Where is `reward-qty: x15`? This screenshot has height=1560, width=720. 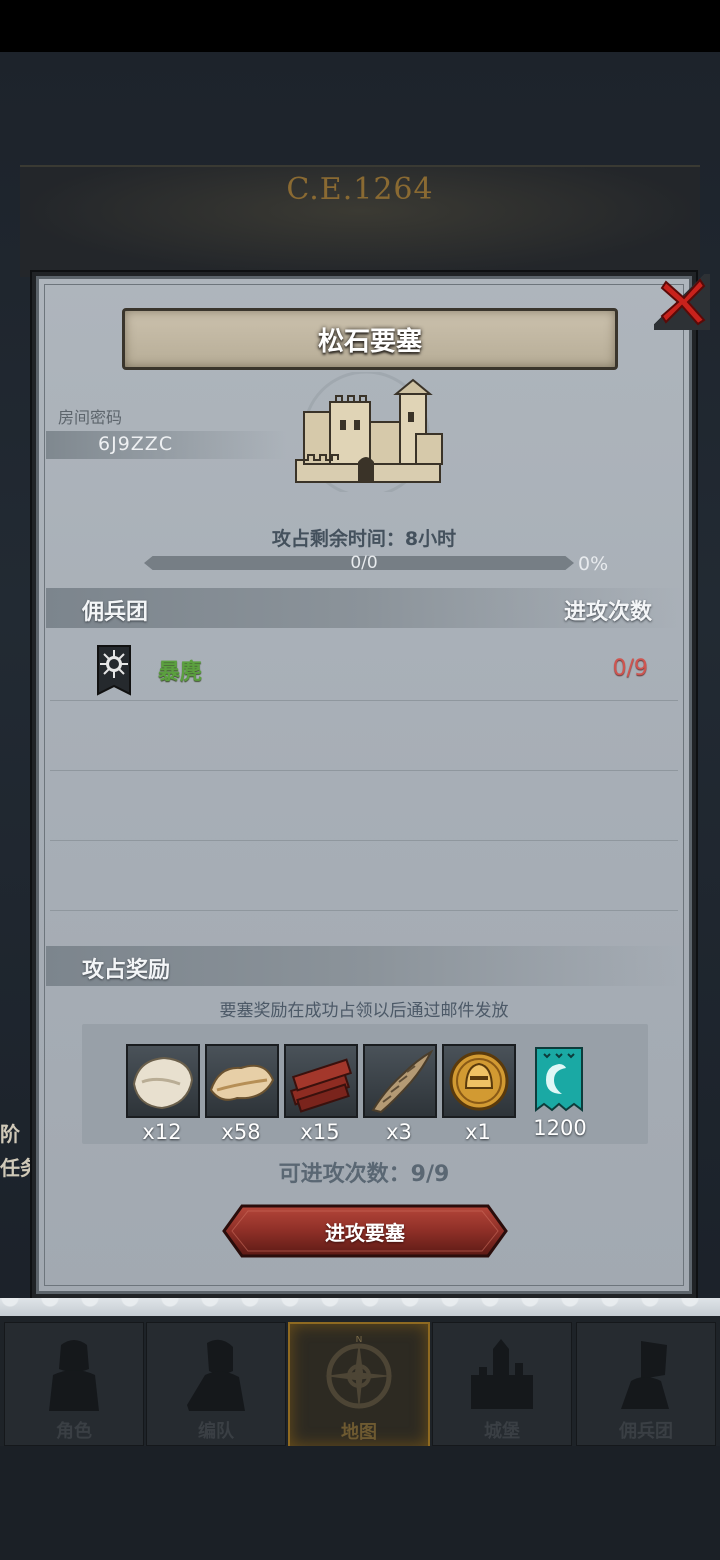
reward-qty: x15 is located at coordinates (320, 1132).